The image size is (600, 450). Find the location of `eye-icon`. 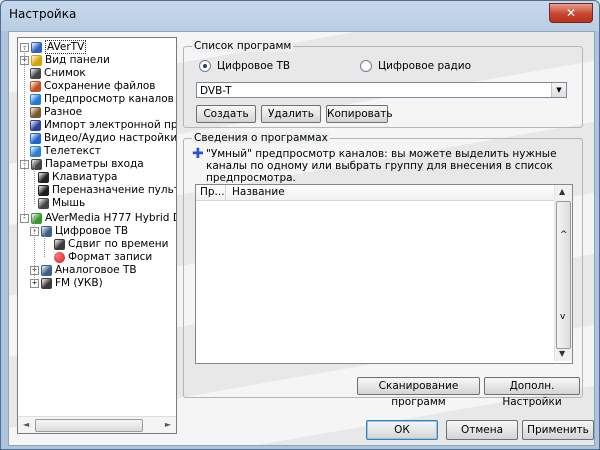

eye-icon is located at coordinates (35, 99).